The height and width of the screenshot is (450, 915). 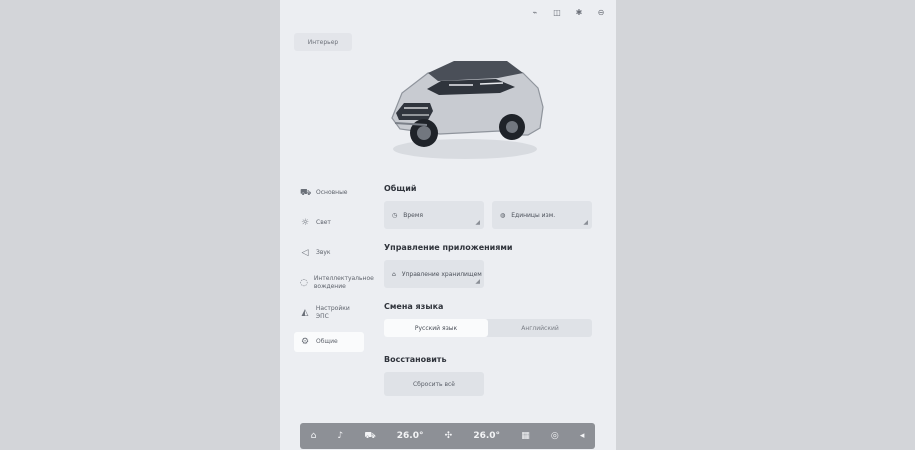 I want to click on sidebar-item-sound: ◁ Звук, so click(x=329, y=253).